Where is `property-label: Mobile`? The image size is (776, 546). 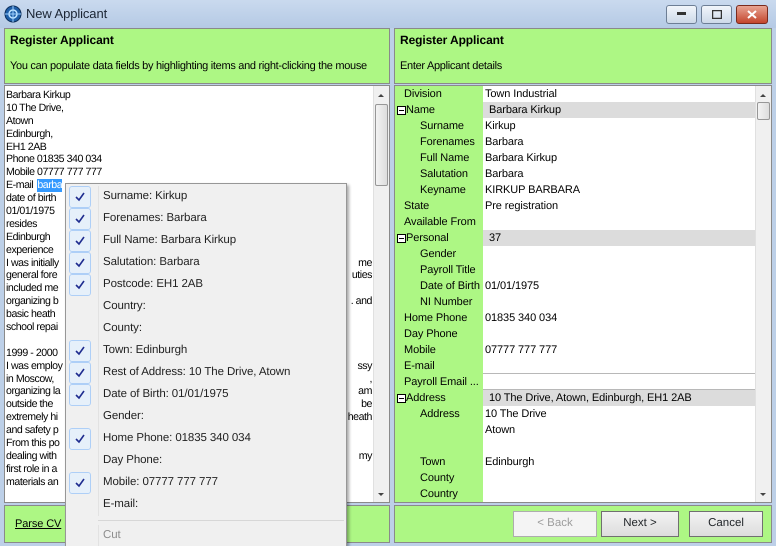
property-label: Mobile is located at coordinates (420, 350).